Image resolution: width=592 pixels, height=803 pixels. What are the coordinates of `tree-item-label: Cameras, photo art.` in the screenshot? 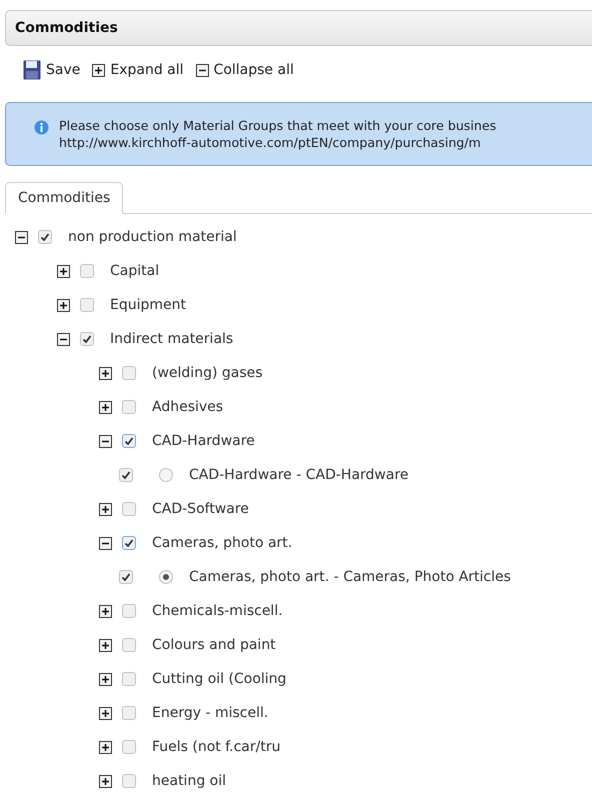 It's located at (222, 543).